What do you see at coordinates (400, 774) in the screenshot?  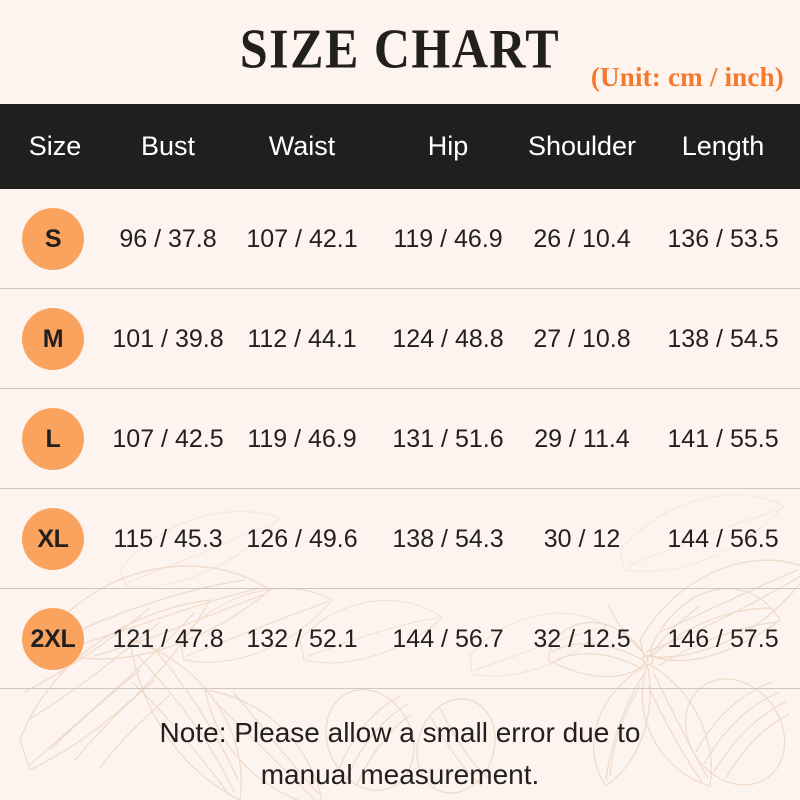 I see `footer-note-line-2: manual measurement.` at bounding box center [400, 774].